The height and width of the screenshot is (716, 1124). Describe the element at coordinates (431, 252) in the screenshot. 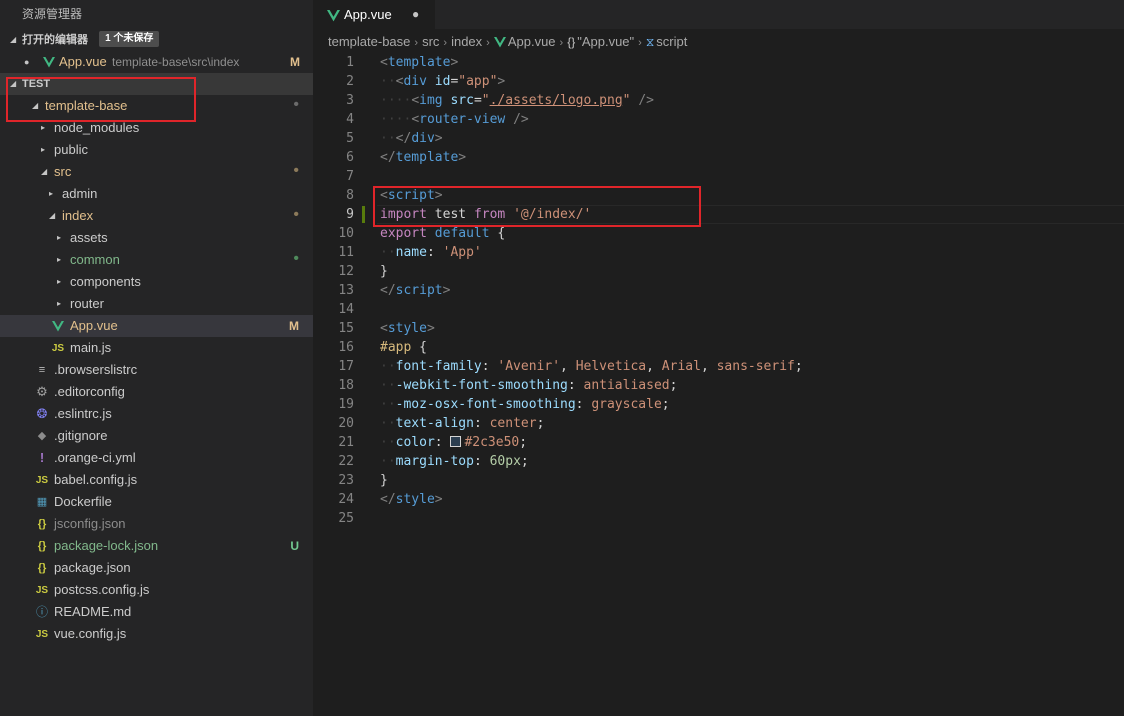

I see `code-line: ··name: 'App'` at that location.